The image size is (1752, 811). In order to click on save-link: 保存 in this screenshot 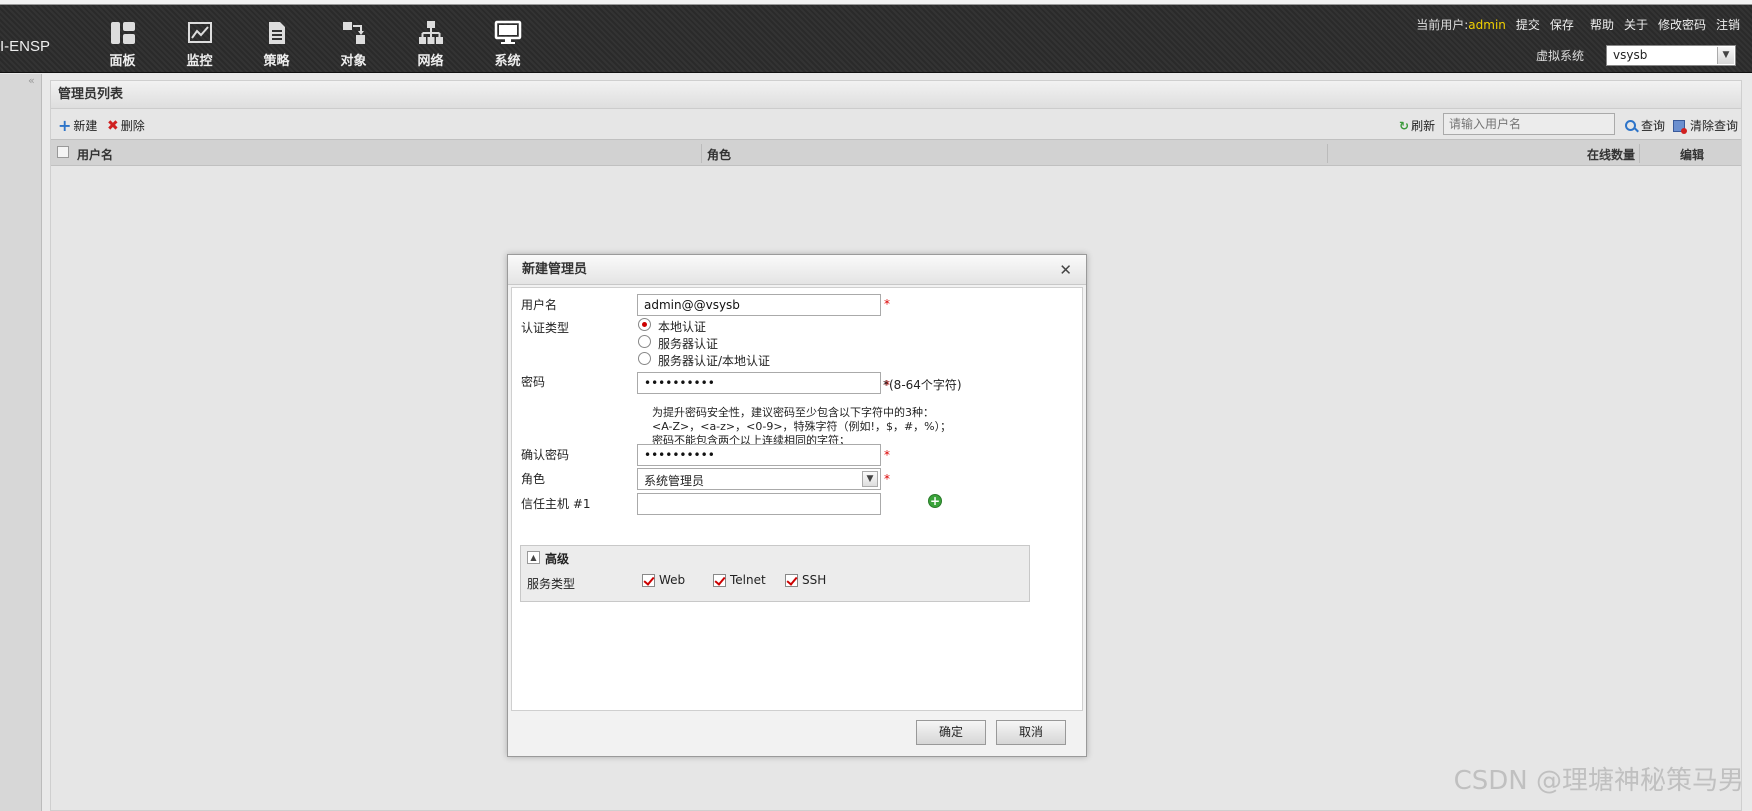, I will do `click(1562, 24)`.